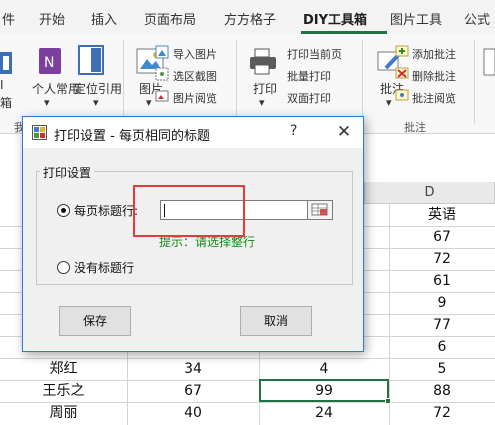 Image resolution: width=495 pixels, height=425 pixels. Describe the element at coordinates (442, 347) in the screenshot. I see `cell-d: 6` at that location.